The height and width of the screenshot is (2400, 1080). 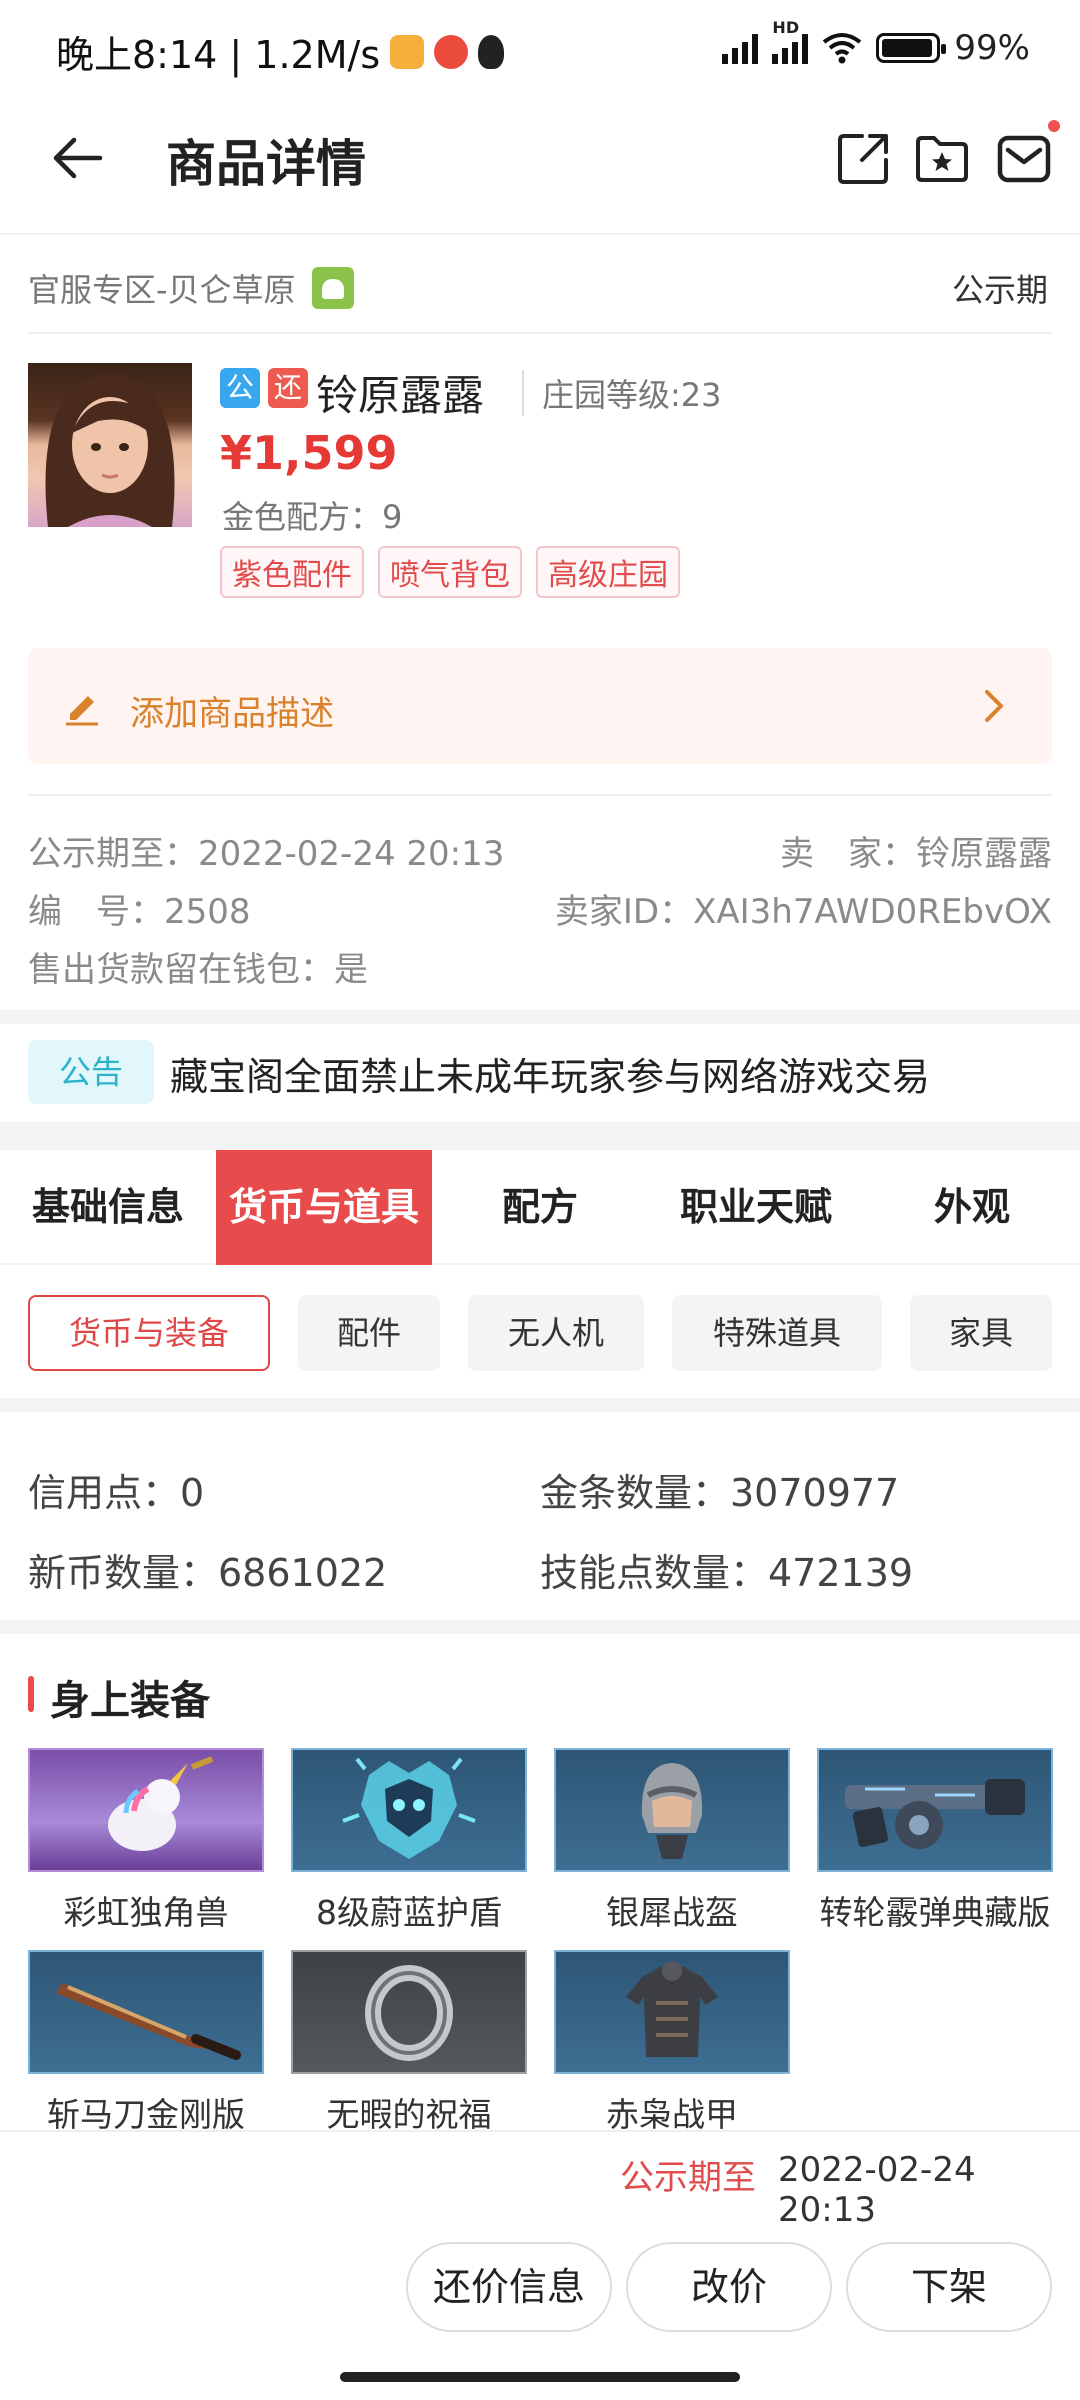 I want to click on subtab-furniture: 家具, so click(x=981, y=1333).